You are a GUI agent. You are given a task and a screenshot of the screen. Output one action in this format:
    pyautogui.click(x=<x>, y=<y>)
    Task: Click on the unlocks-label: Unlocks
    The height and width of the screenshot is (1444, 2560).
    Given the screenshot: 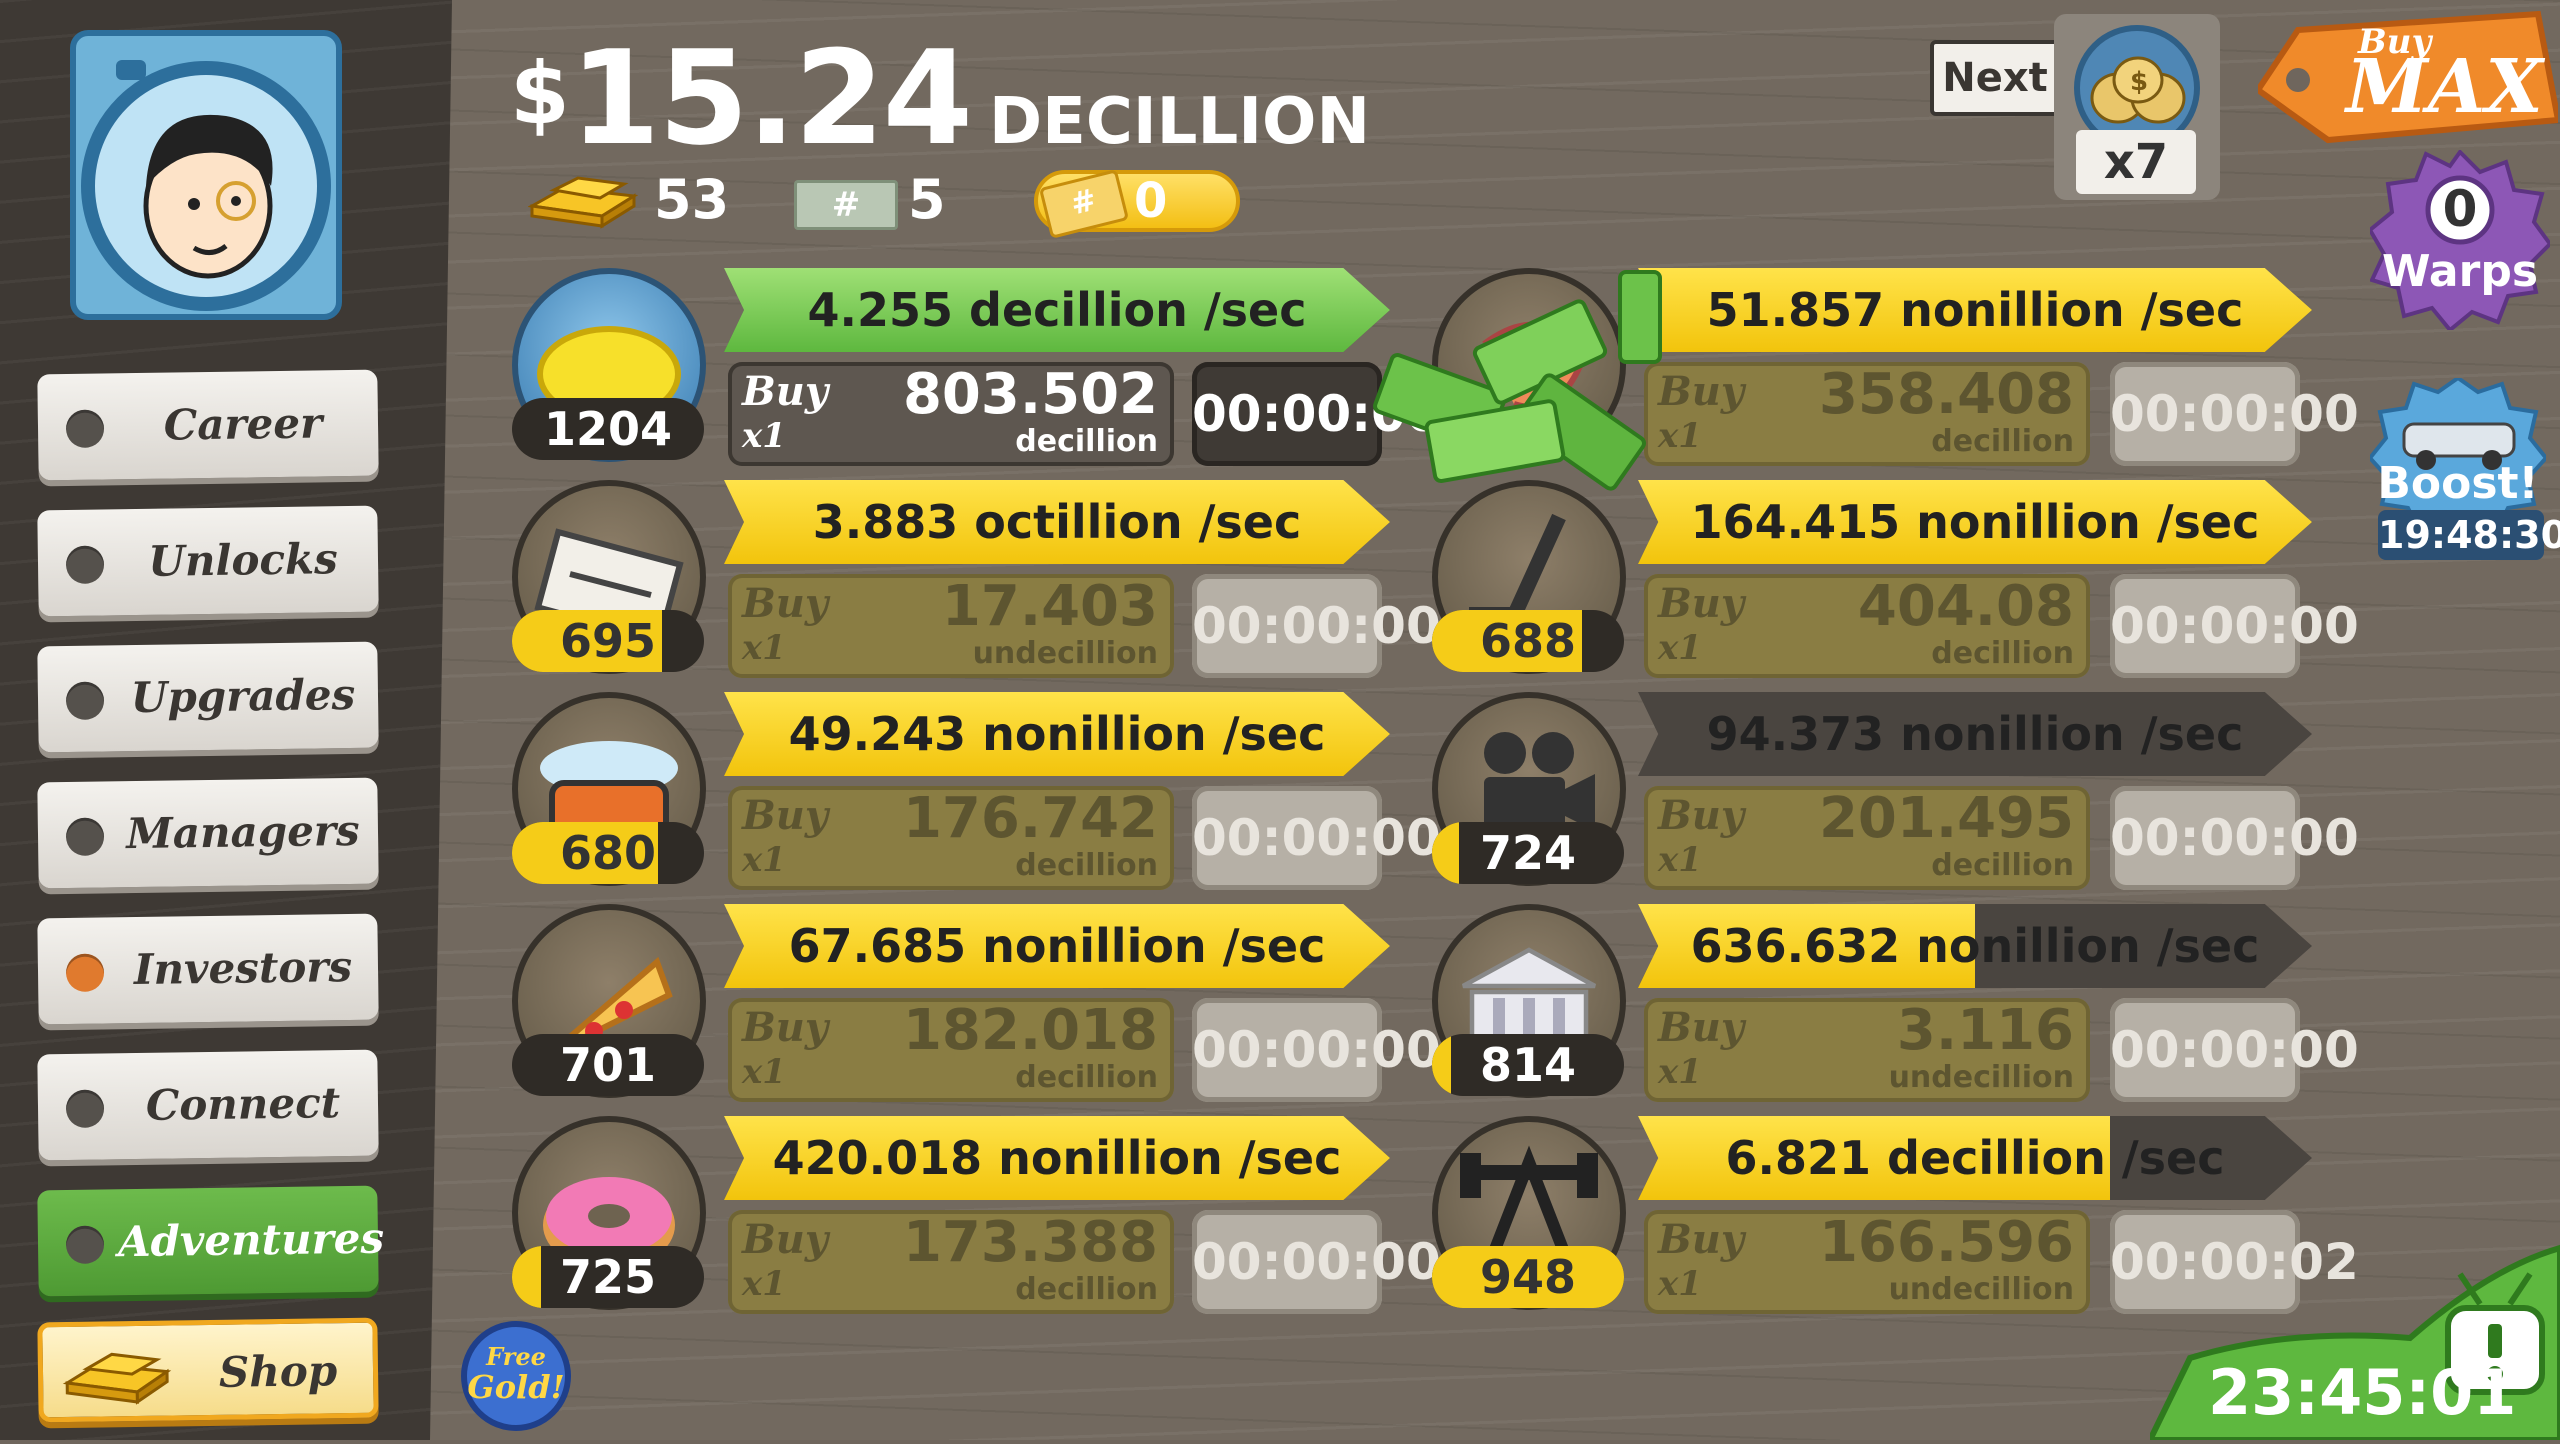 What is the action you would take?
    pyautogui.click(x=243, y=560)
    